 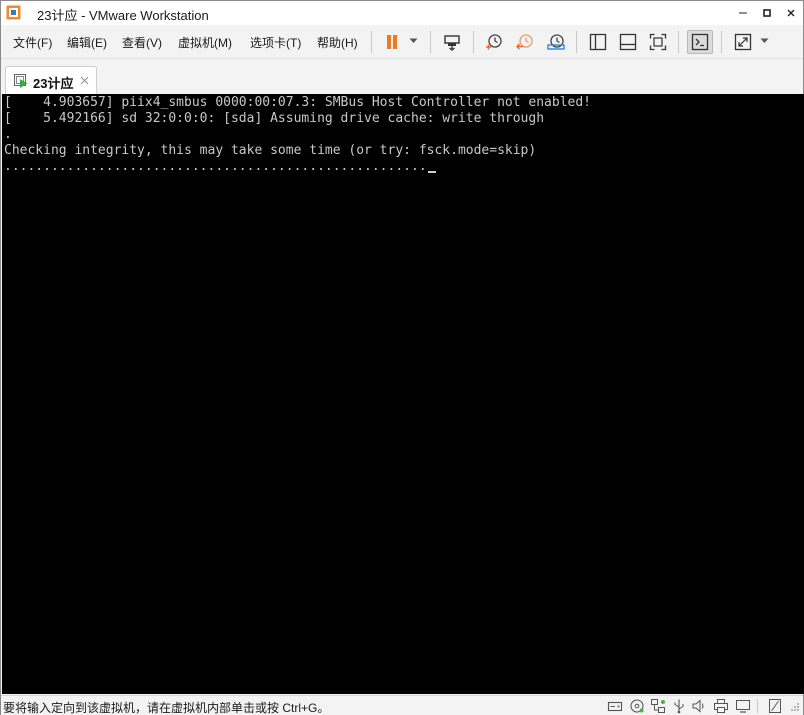 I want to click on console-view-icon, so click(x=700, y=42).